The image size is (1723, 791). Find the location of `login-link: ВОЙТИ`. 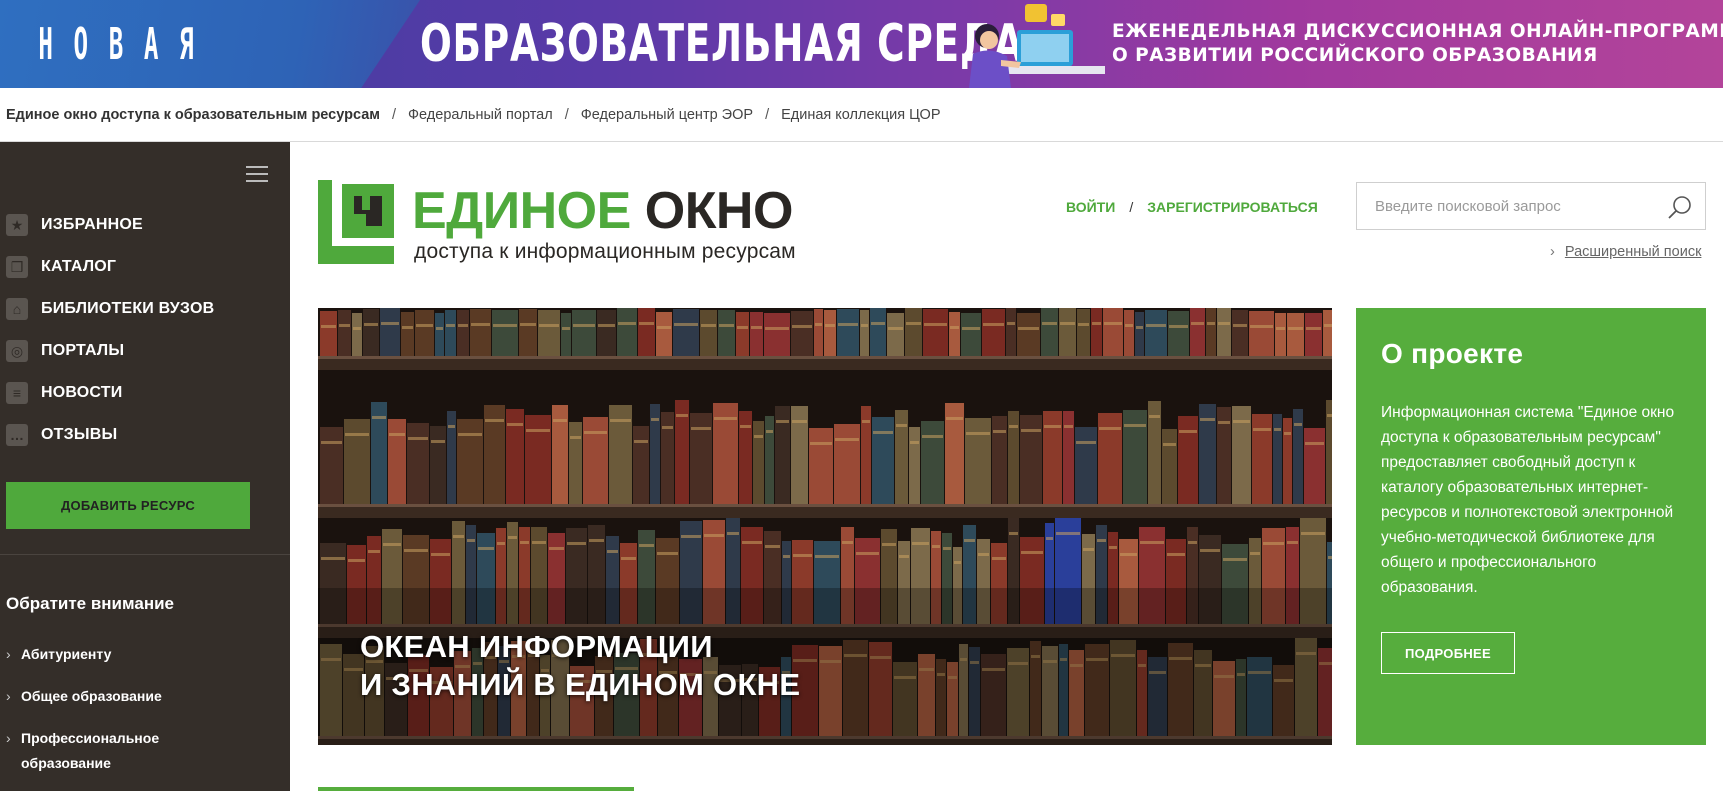

login-link: ВОЙТИ is located at coordinates (1090, 207).